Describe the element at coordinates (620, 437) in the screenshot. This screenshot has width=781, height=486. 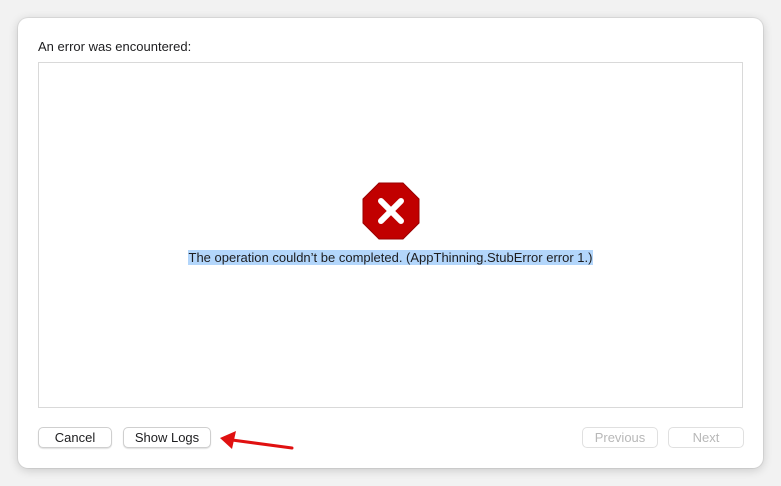
I see `previous-button: Previous` at that location.